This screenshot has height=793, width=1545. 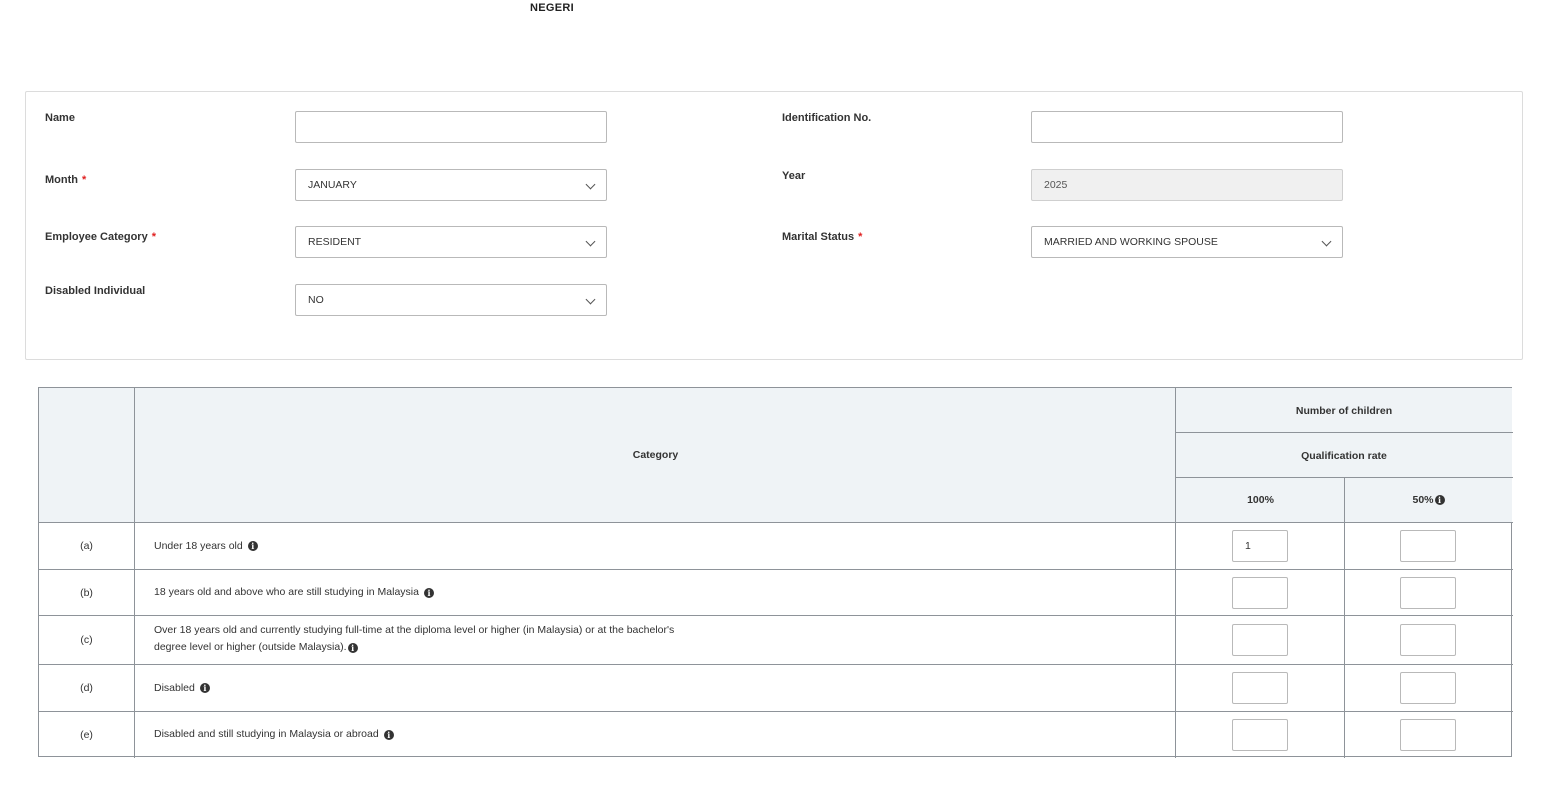 What do you see at coordinates (1260, 500) in the screenshot?
I see `header-rate-100: 100%` at bounding box center [1260, 500].